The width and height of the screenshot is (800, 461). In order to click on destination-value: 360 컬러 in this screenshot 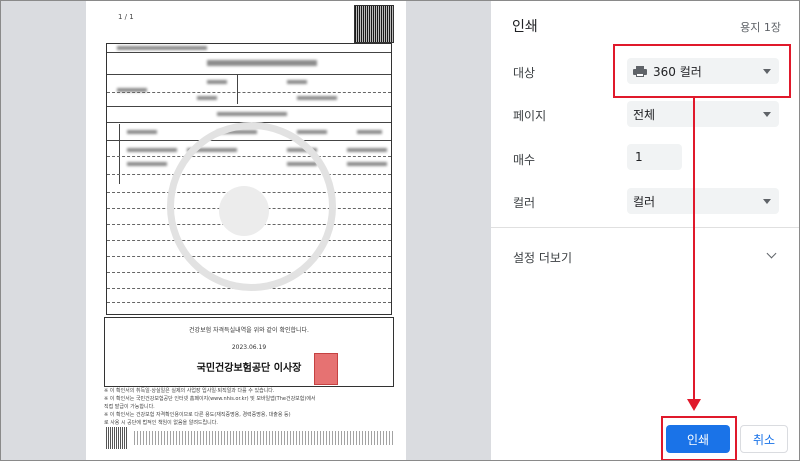, I will do `click(677, 71)`.